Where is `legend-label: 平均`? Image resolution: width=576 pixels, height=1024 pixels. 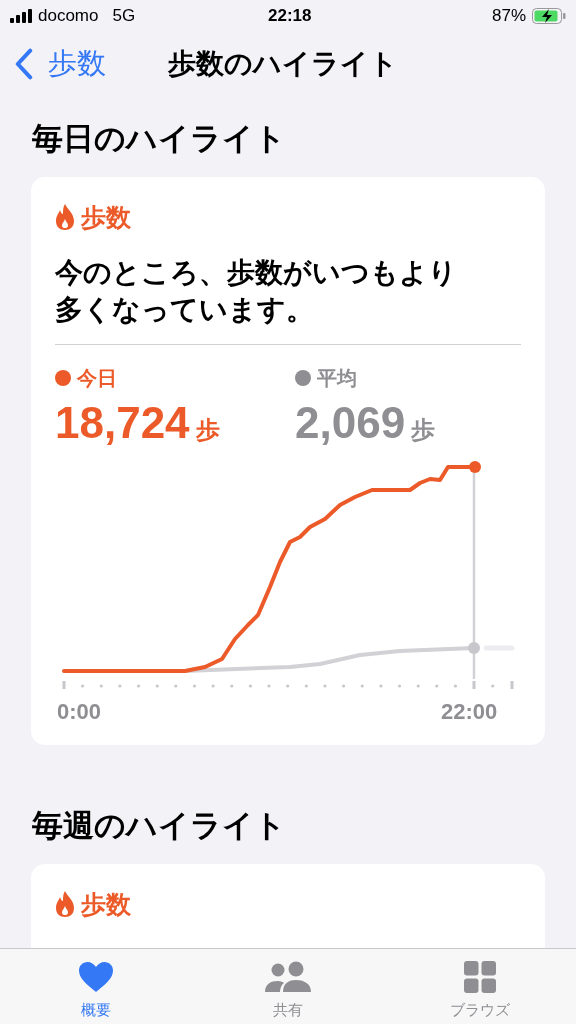
legend-label: 平均 is located at coordinates (337, 378).